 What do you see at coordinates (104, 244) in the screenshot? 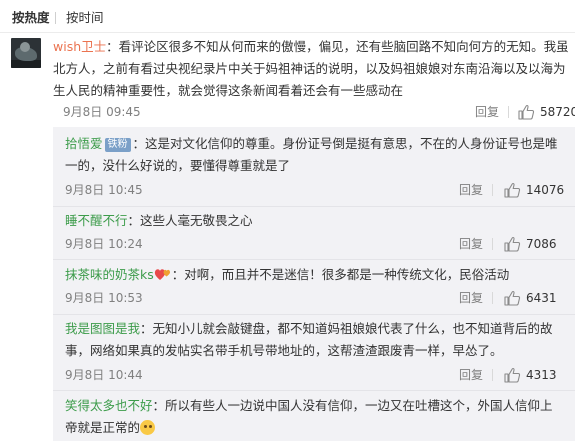
I see `reply-2-time: 9月8日 10:24` at bounding box center [104, 244].